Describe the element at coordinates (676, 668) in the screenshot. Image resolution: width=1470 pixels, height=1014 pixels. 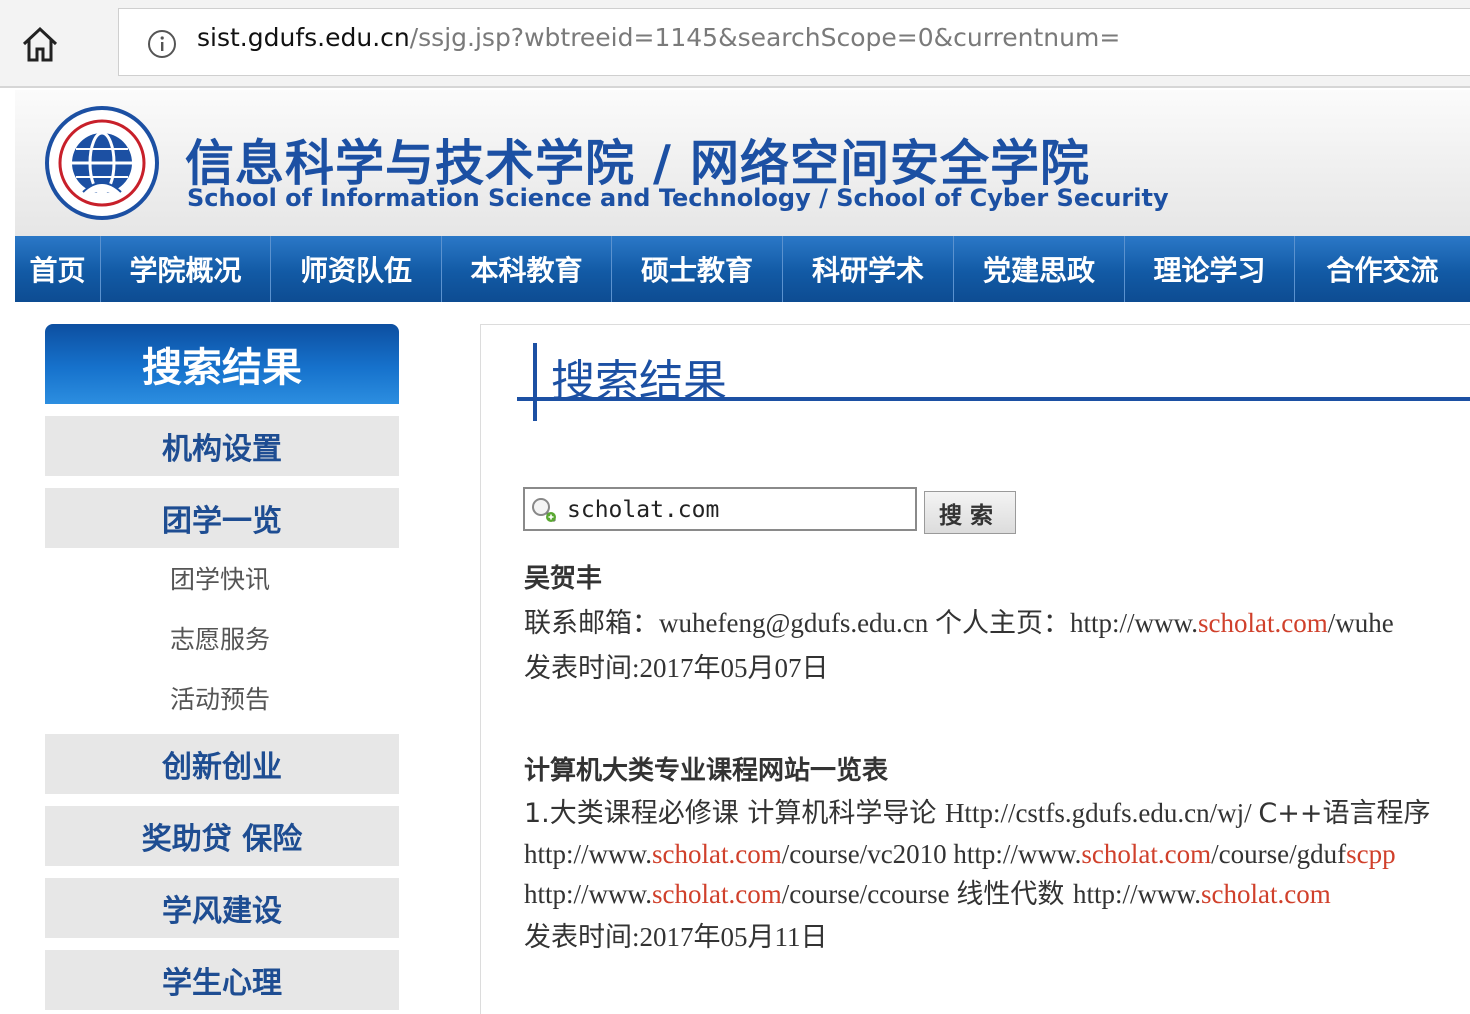
I see `result-date: 发表时间:2017年05月07日` at that location.